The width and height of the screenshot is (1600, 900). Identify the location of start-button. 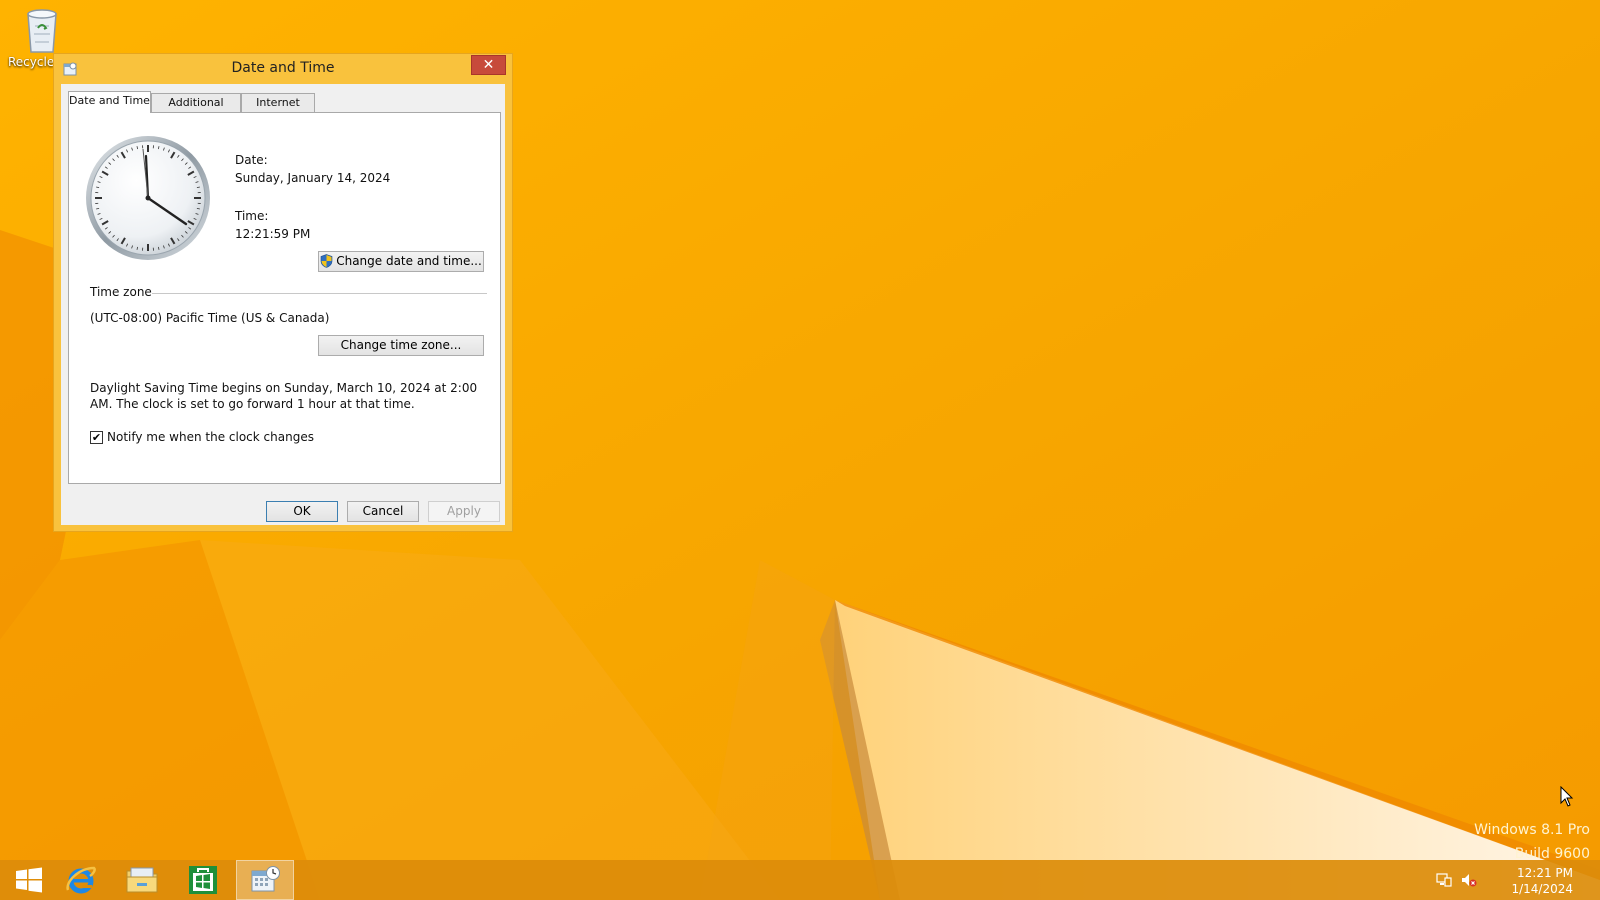
(29, 880).